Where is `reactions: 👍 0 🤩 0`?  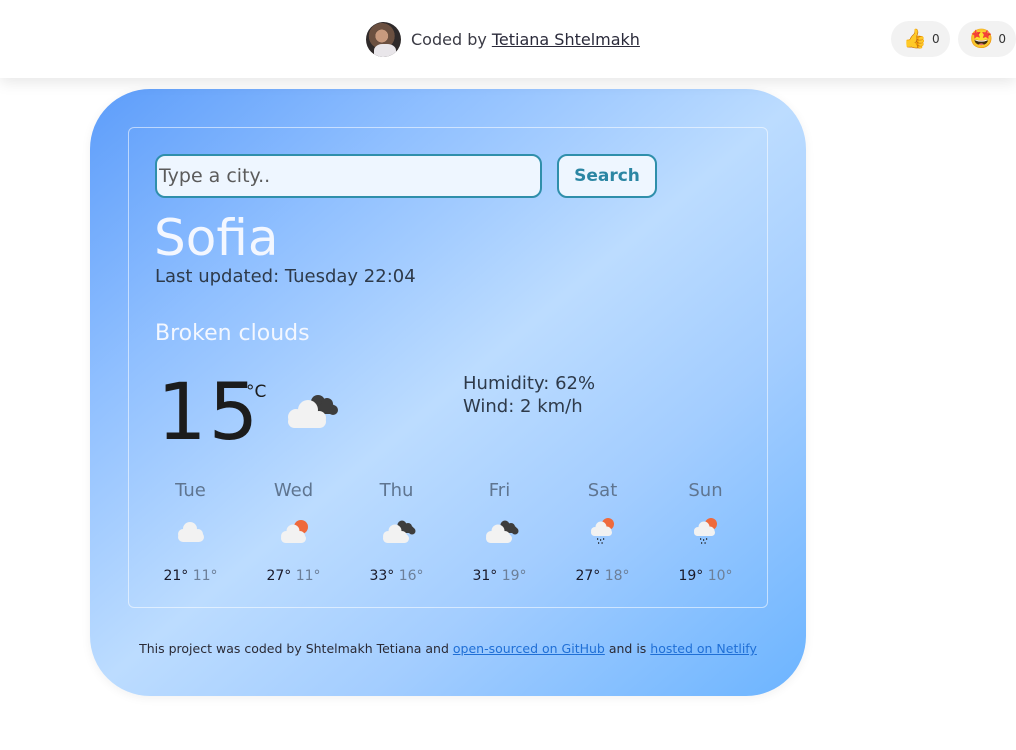 reactions: 👍 0 🤩 0 is located at coordinates (953, 39).